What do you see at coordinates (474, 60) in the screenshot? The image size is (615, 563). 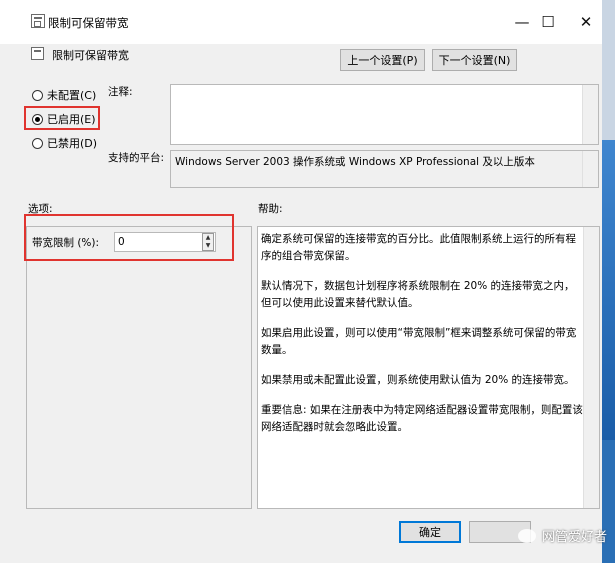 I see `next-setting-button: 下一个设置(N)` at bounding box center [474, 60].